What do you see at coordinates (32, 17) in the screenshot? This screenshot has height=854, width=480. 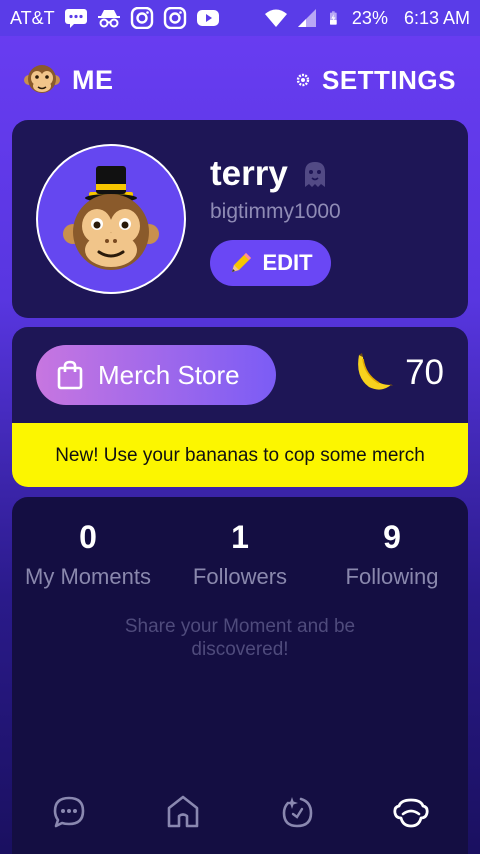 I see `carrier-label: AT&T` at bounding box center [32, 17].